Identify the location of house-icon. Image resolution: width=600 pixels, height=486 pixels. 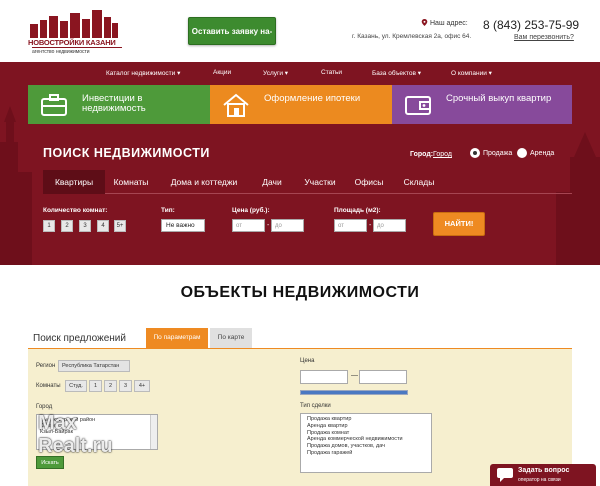
(236, 105).